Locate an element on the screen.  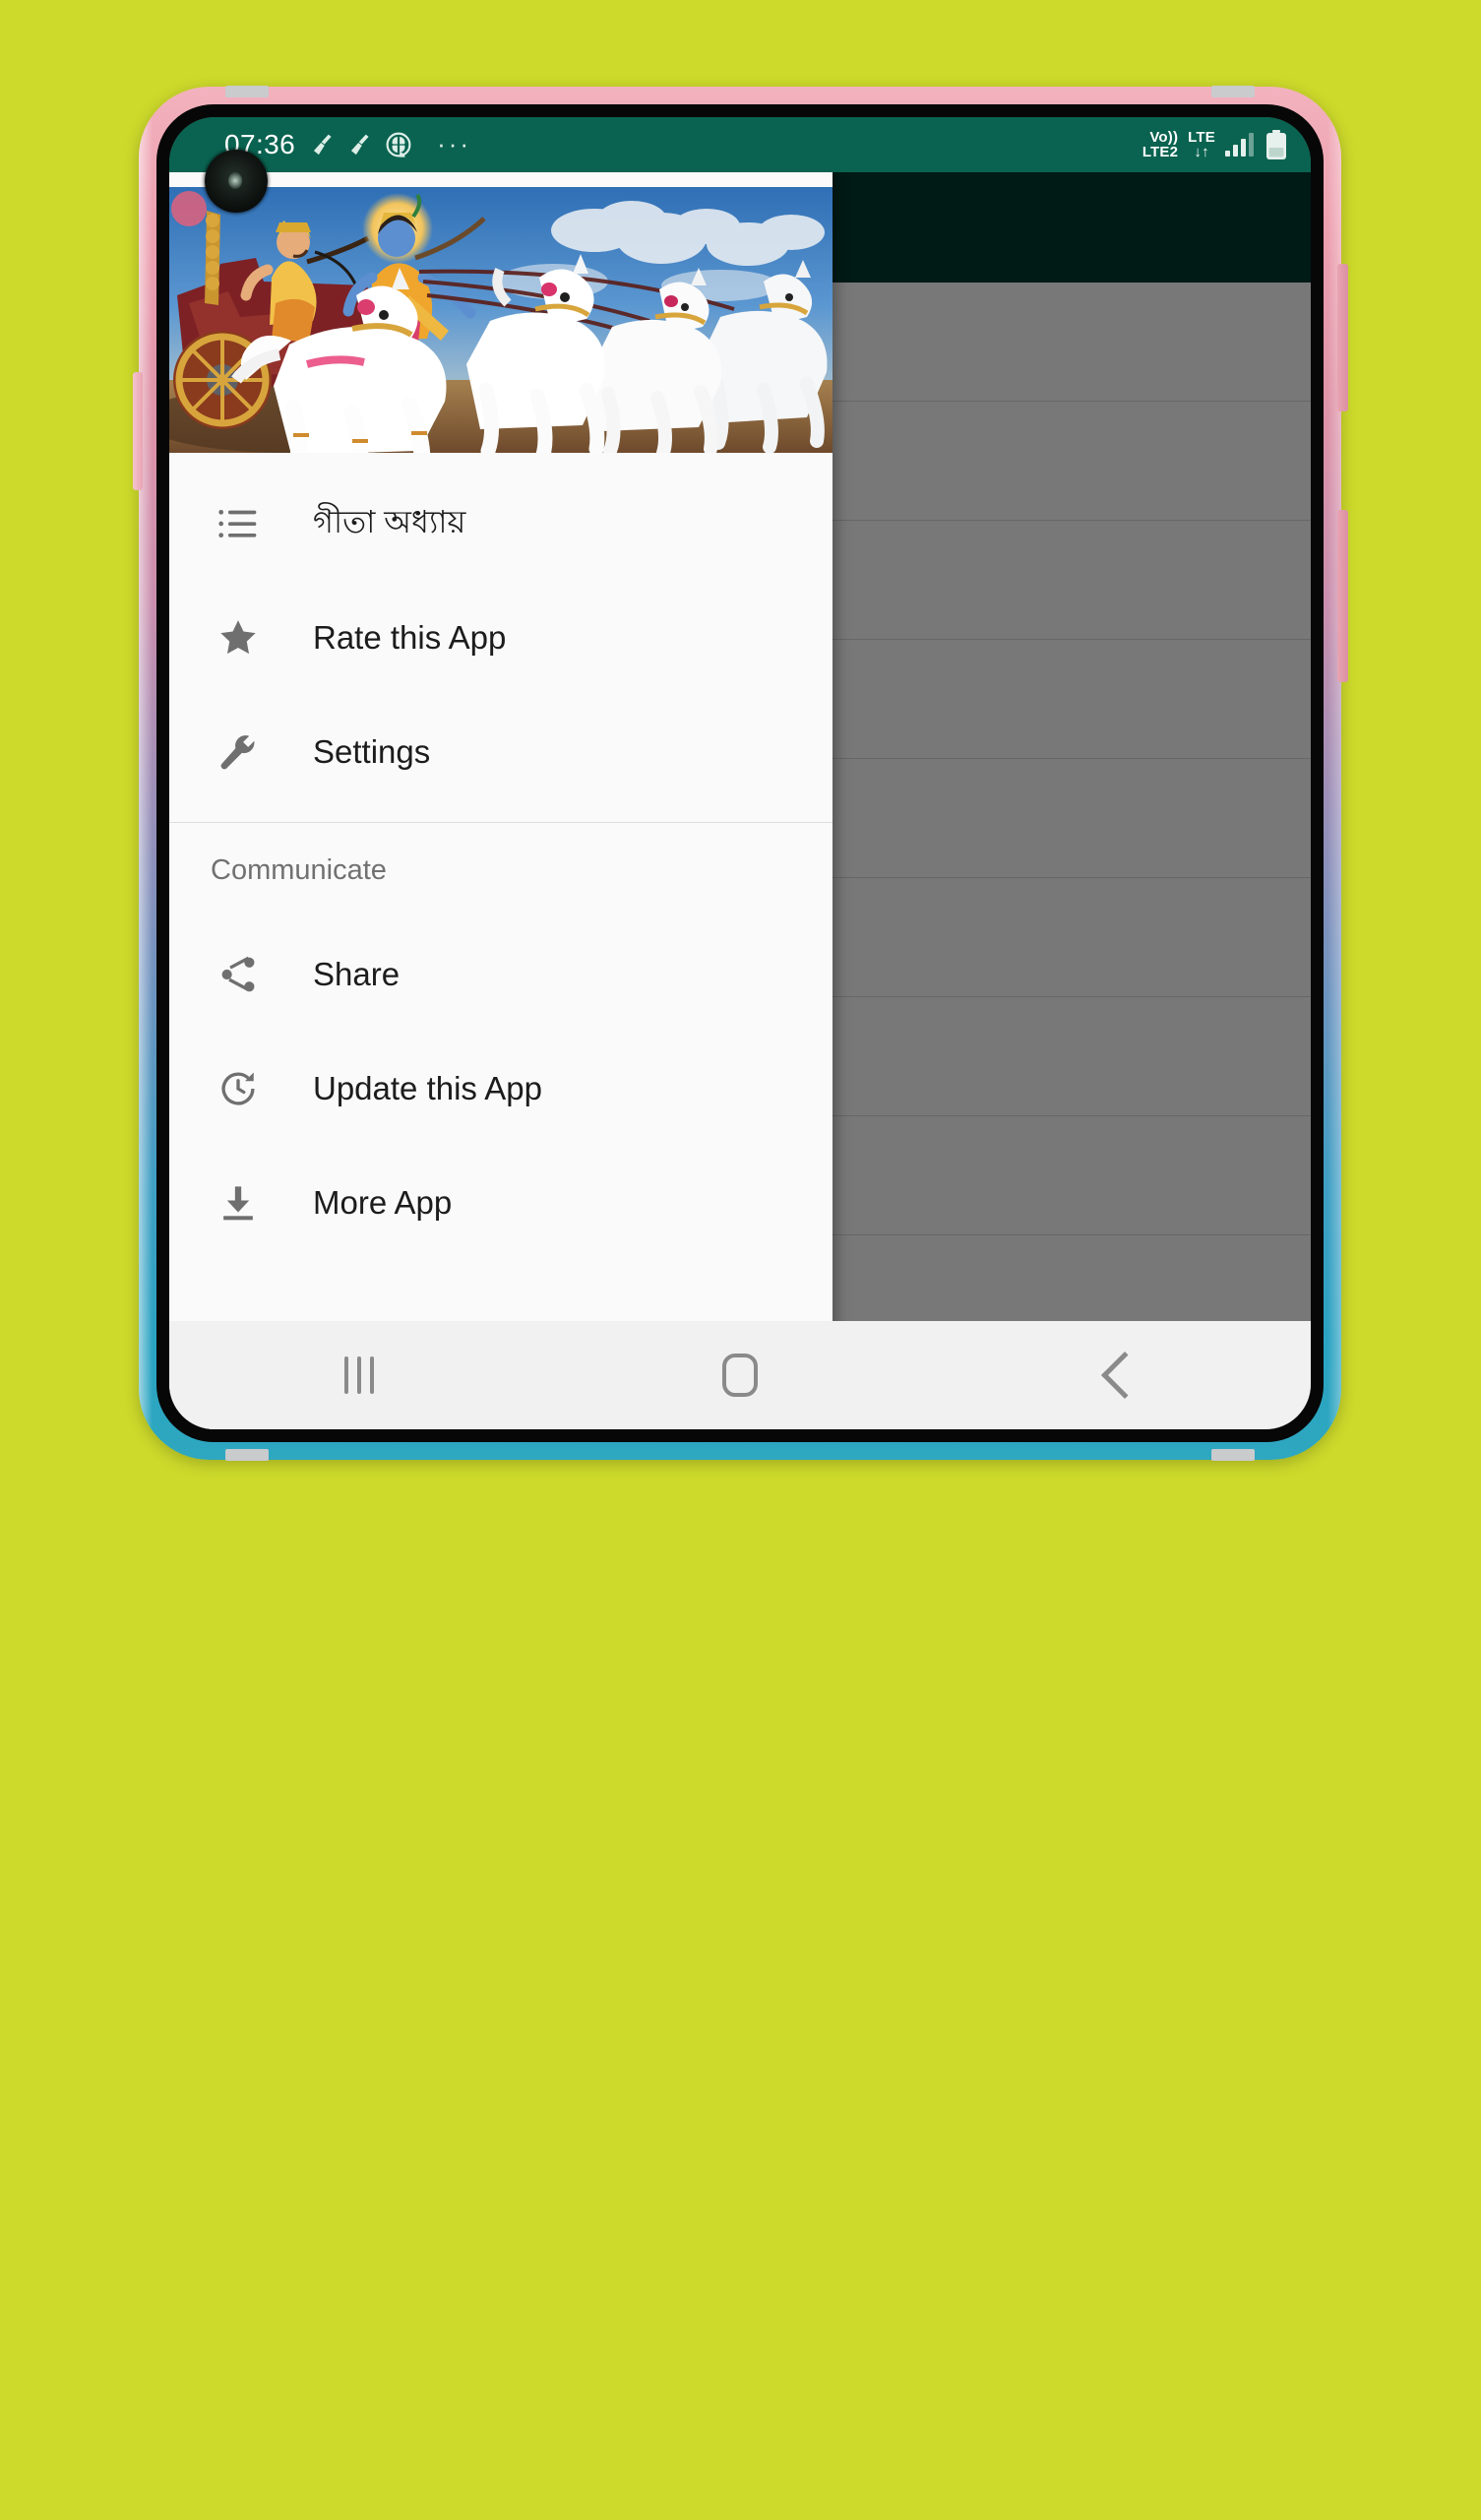
sidebar-item-gita-chapters: গীতা অধ্যায় is located at coordinates (501, 524).